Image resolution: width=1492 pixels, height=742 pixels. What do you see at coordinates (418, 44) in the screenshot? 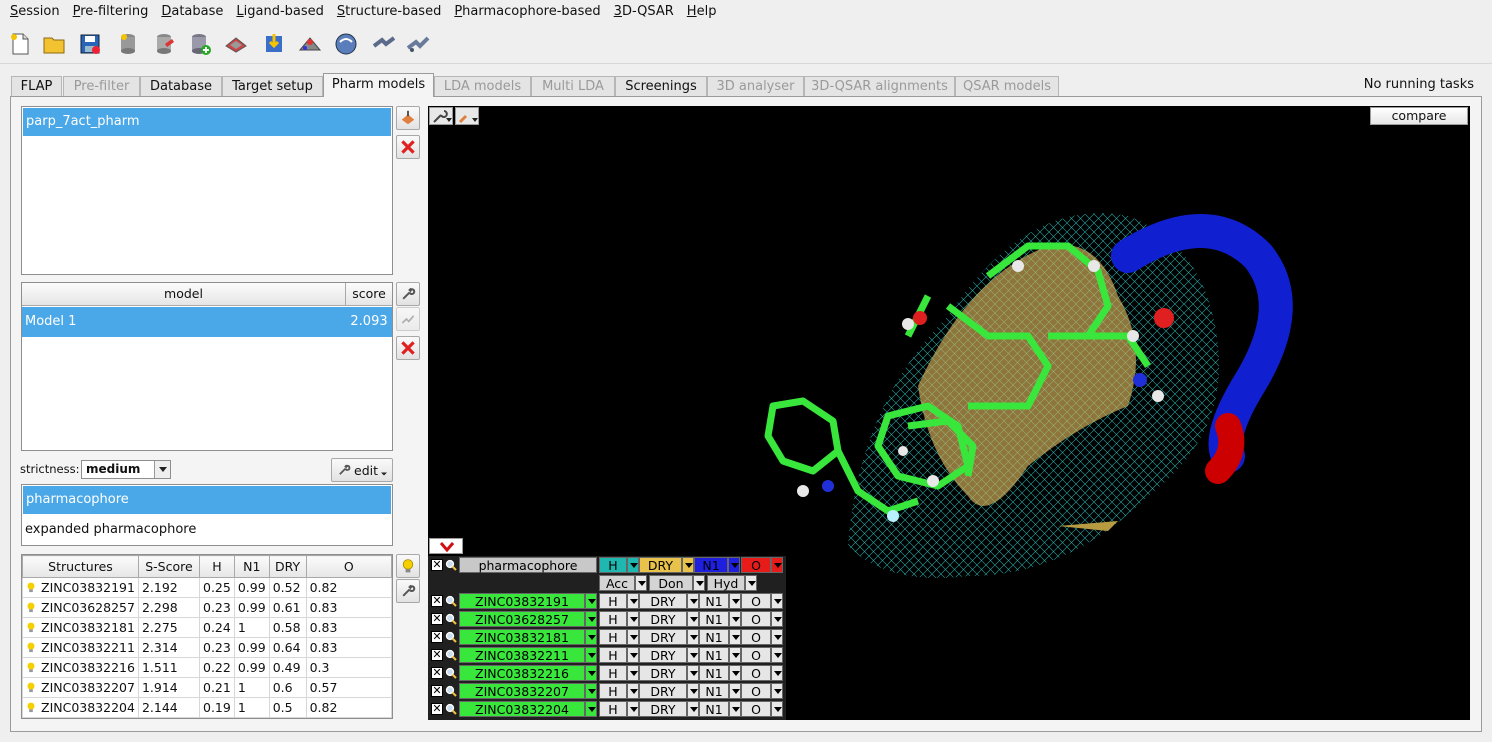
I see `align-multi-icon` at bounding box center [418, 44].